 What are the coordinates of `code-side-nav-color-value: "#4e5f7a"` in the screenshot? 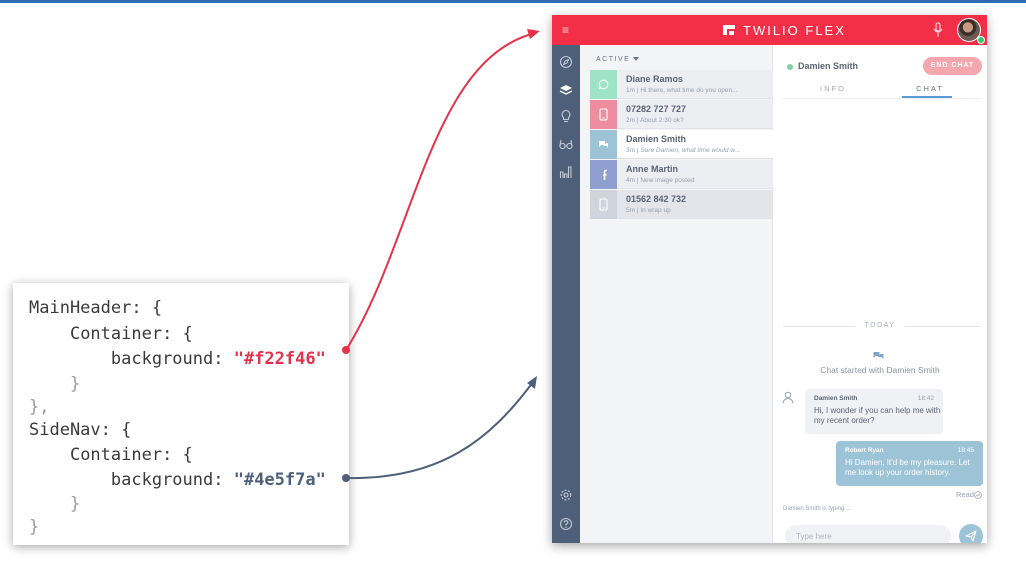 It's located at (279, 480).